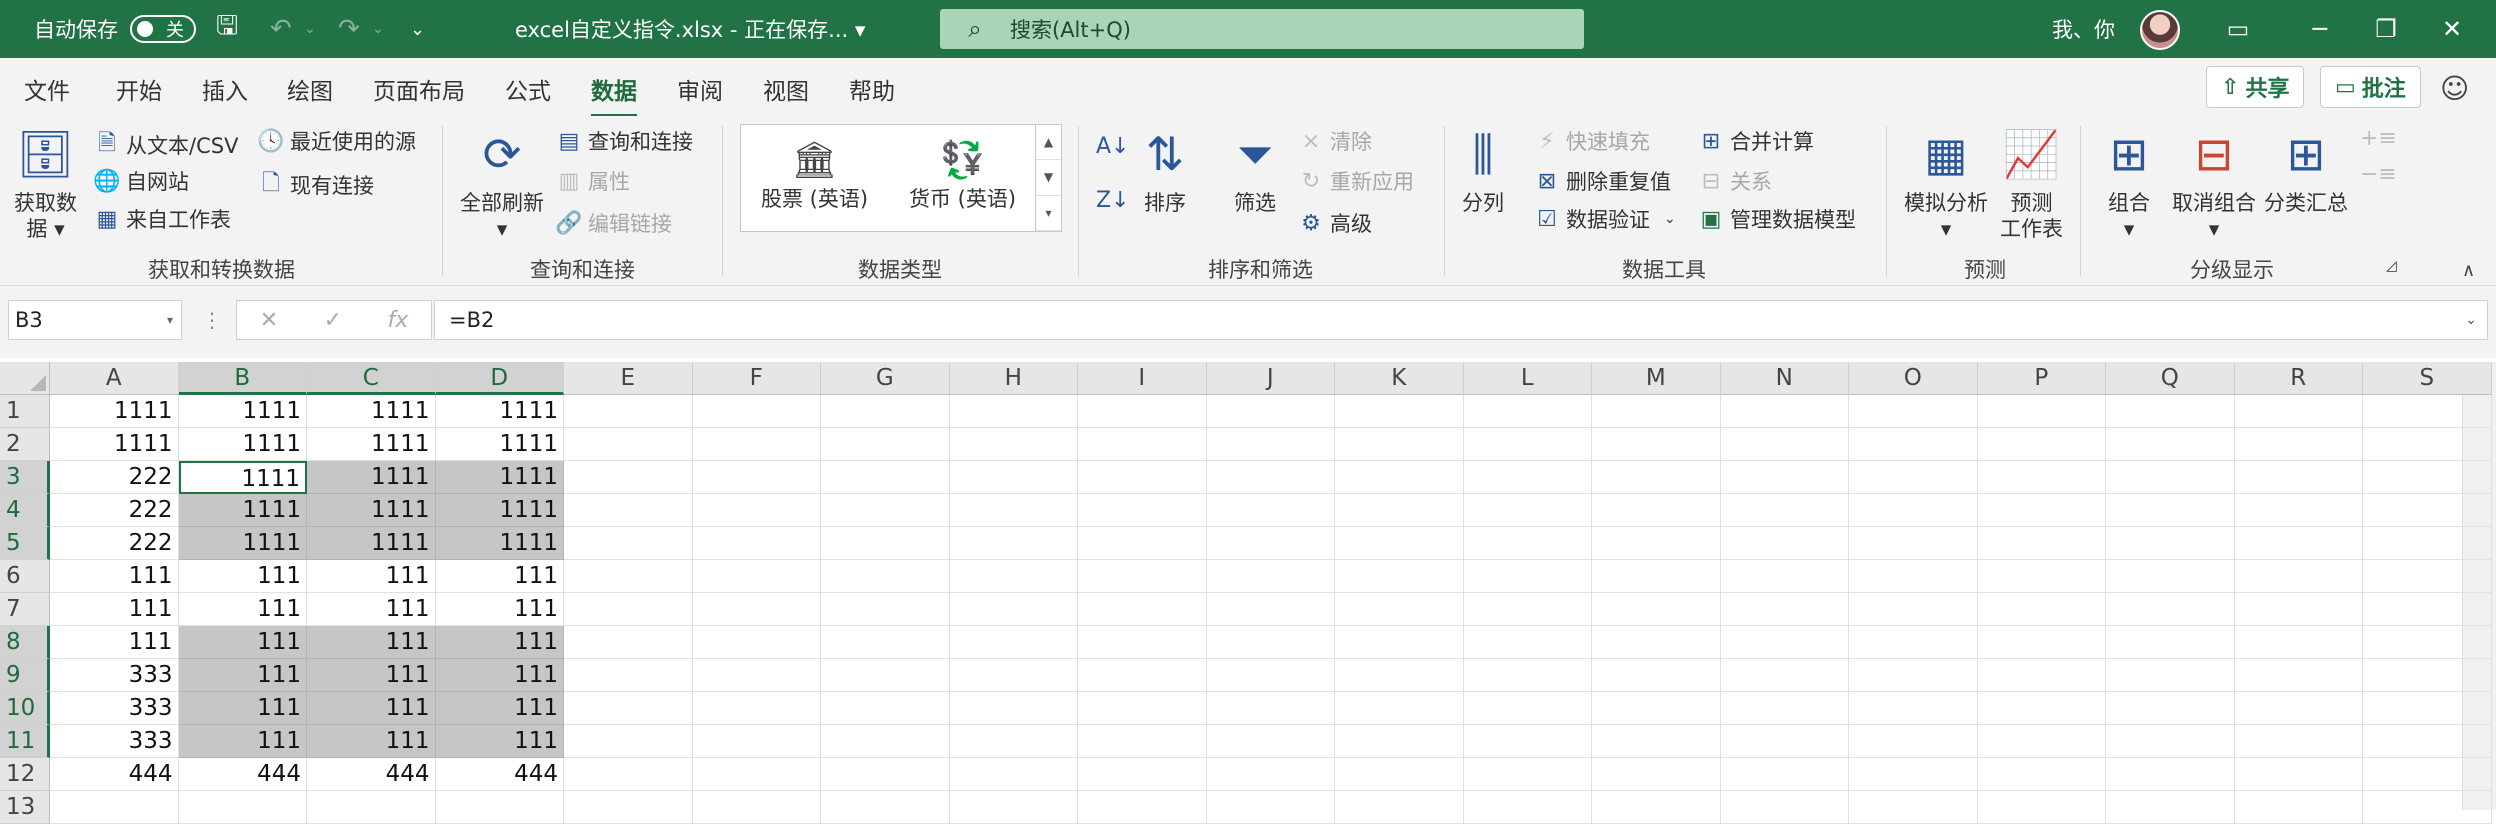  Describe the element at coordinates (2160, 30) in the screenshot. I see `avatar` at that location.